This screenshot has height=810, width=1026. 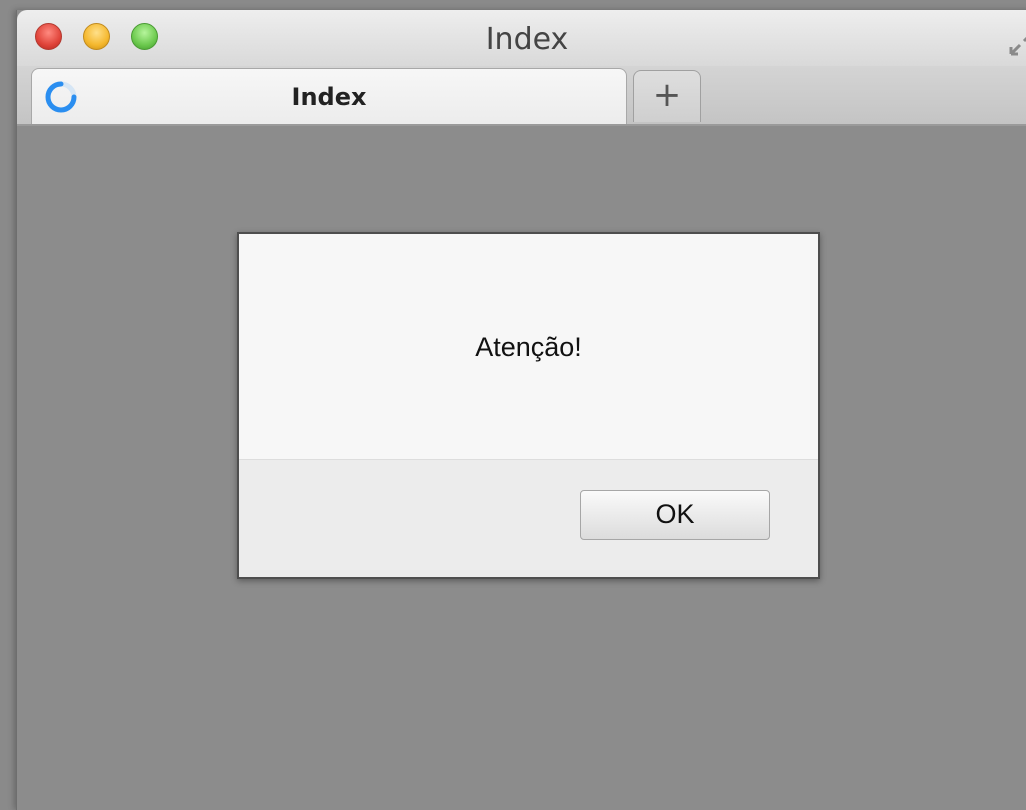 I want to click on fullscreen-icon, so click(x=1016, y=43).